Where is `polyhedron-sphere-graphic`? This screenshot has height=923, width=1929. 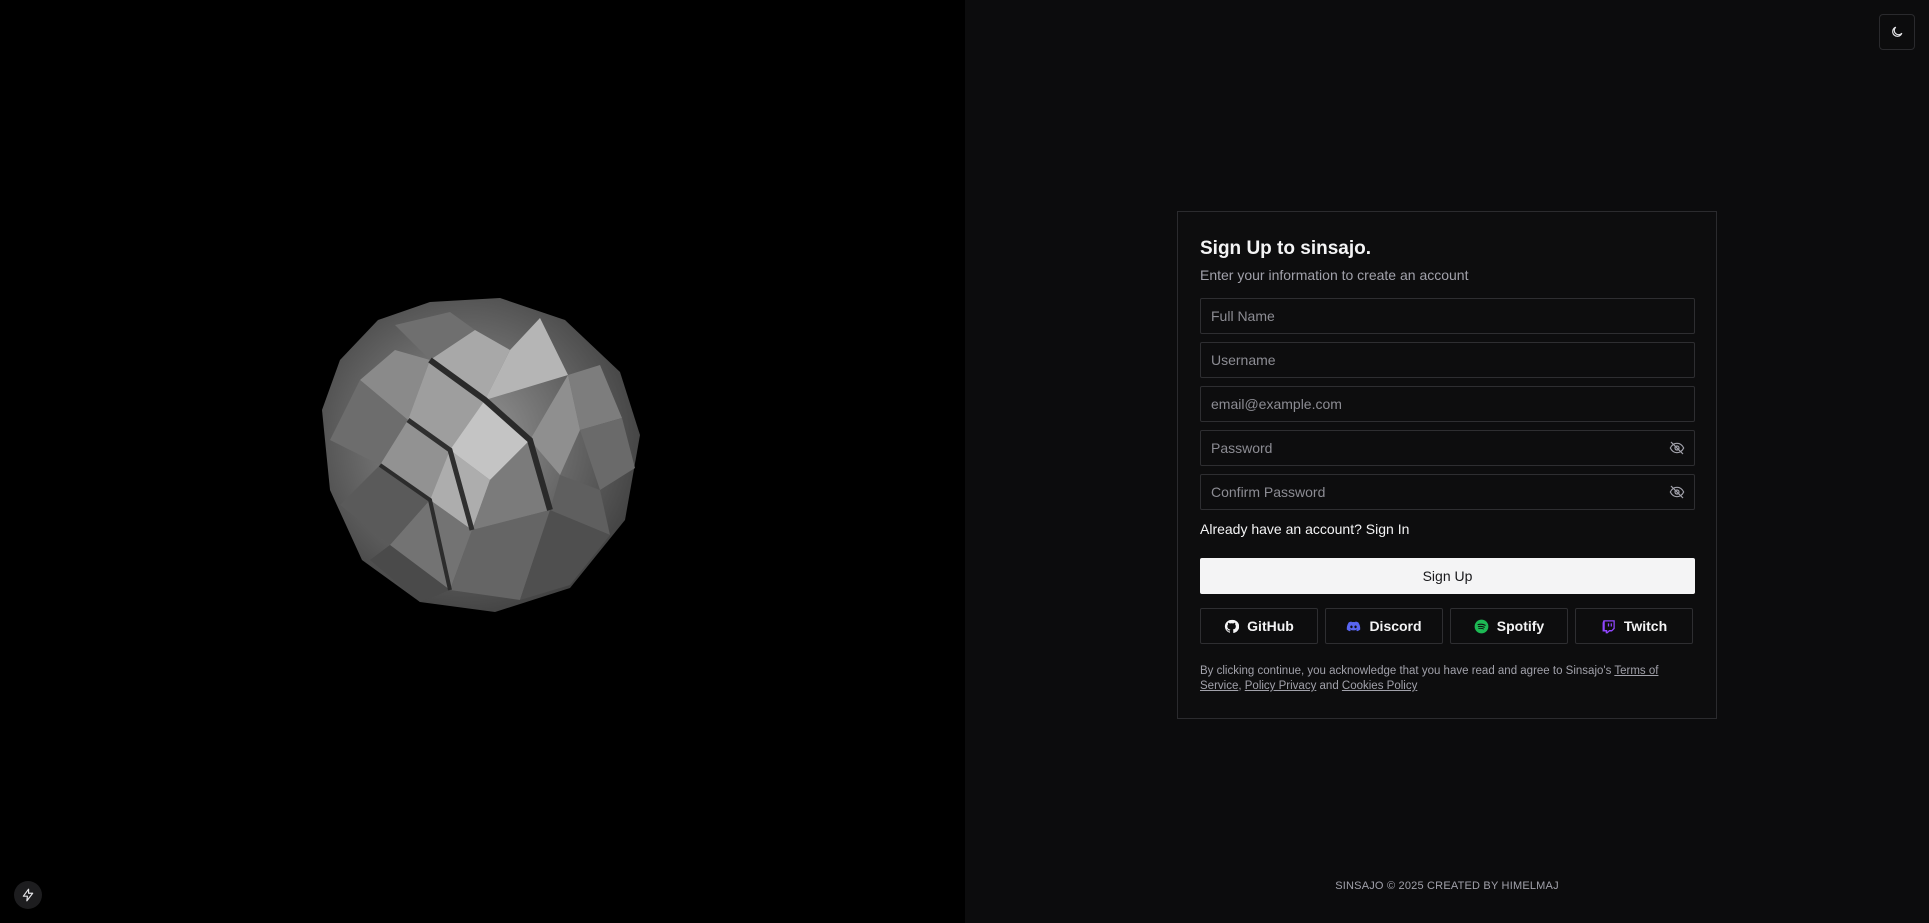 polyhedron-sphere-graphic is located at coordinates (481, 455).